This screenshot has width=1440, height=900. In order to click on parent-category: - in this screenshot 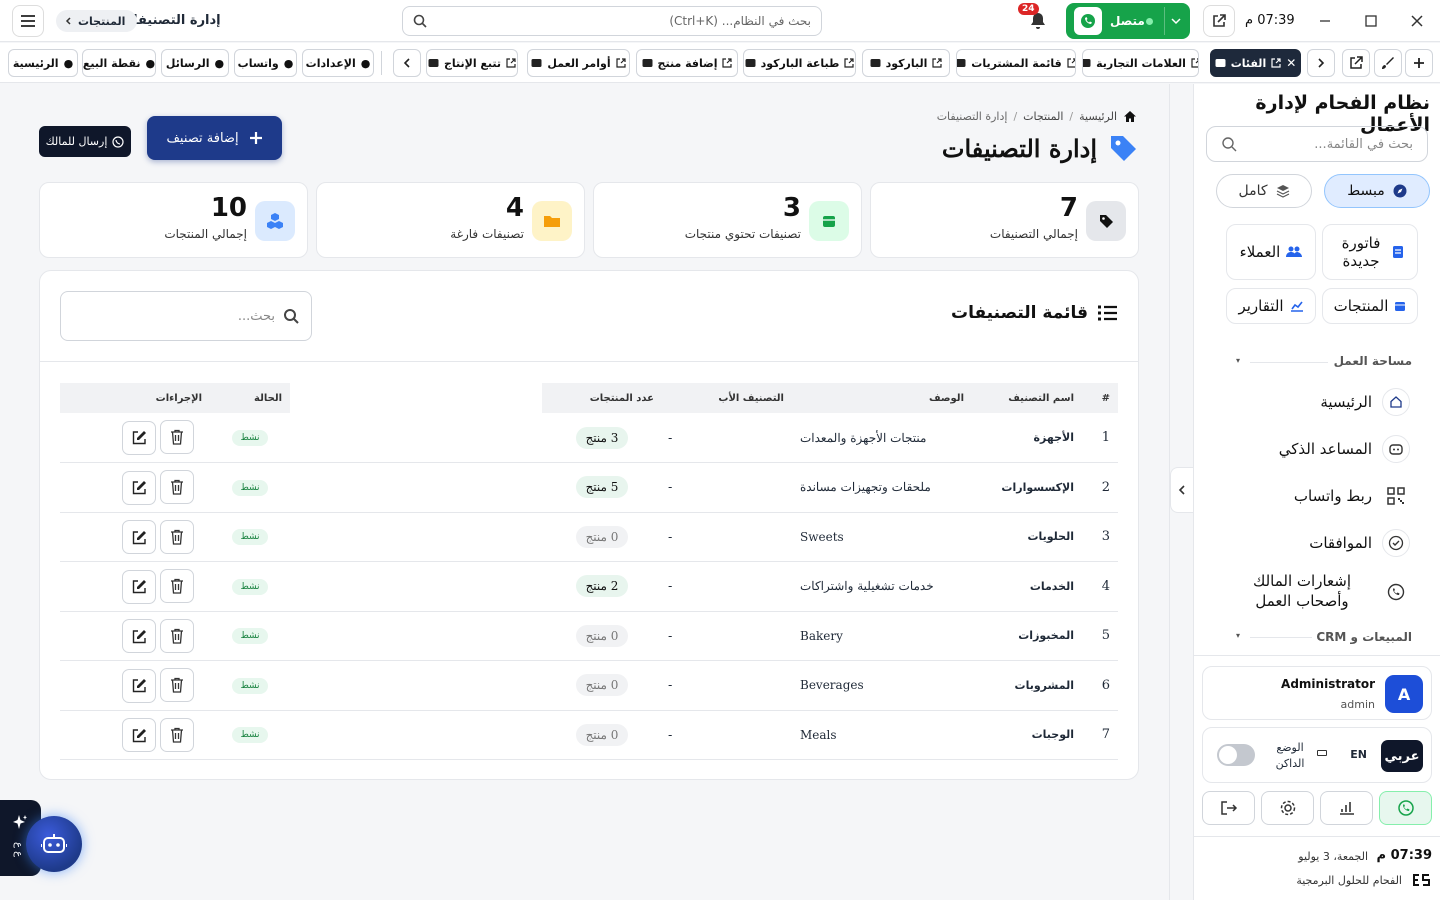, I will do `click(727, 735)`.